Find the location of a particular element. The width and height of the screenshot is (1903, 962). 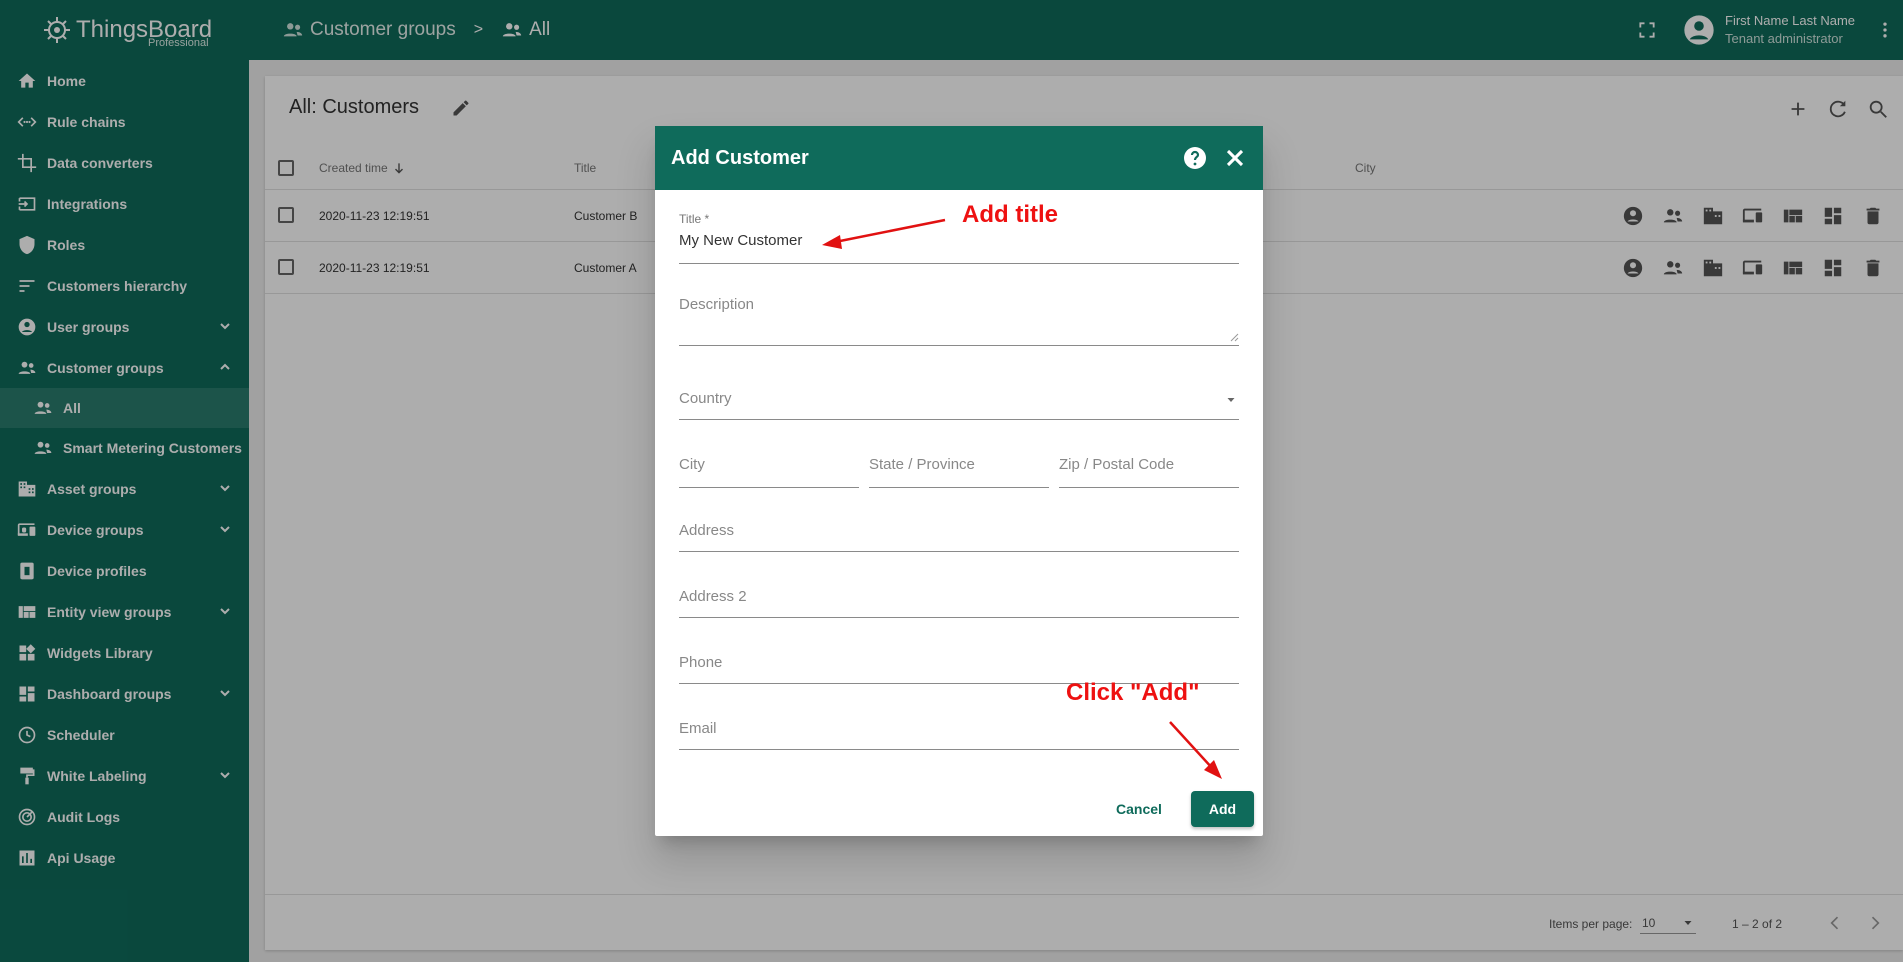

resize-handle-icon is located at coordinates (1234, 337).